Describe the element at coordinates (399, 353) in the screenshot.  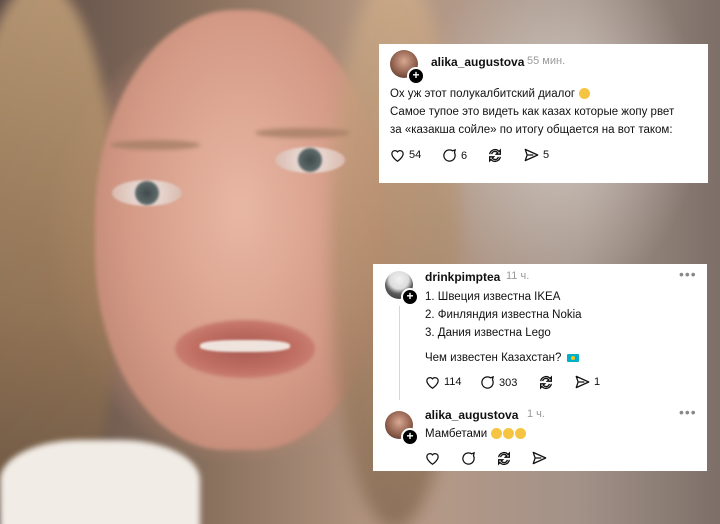
I see `thread-line` at that location.